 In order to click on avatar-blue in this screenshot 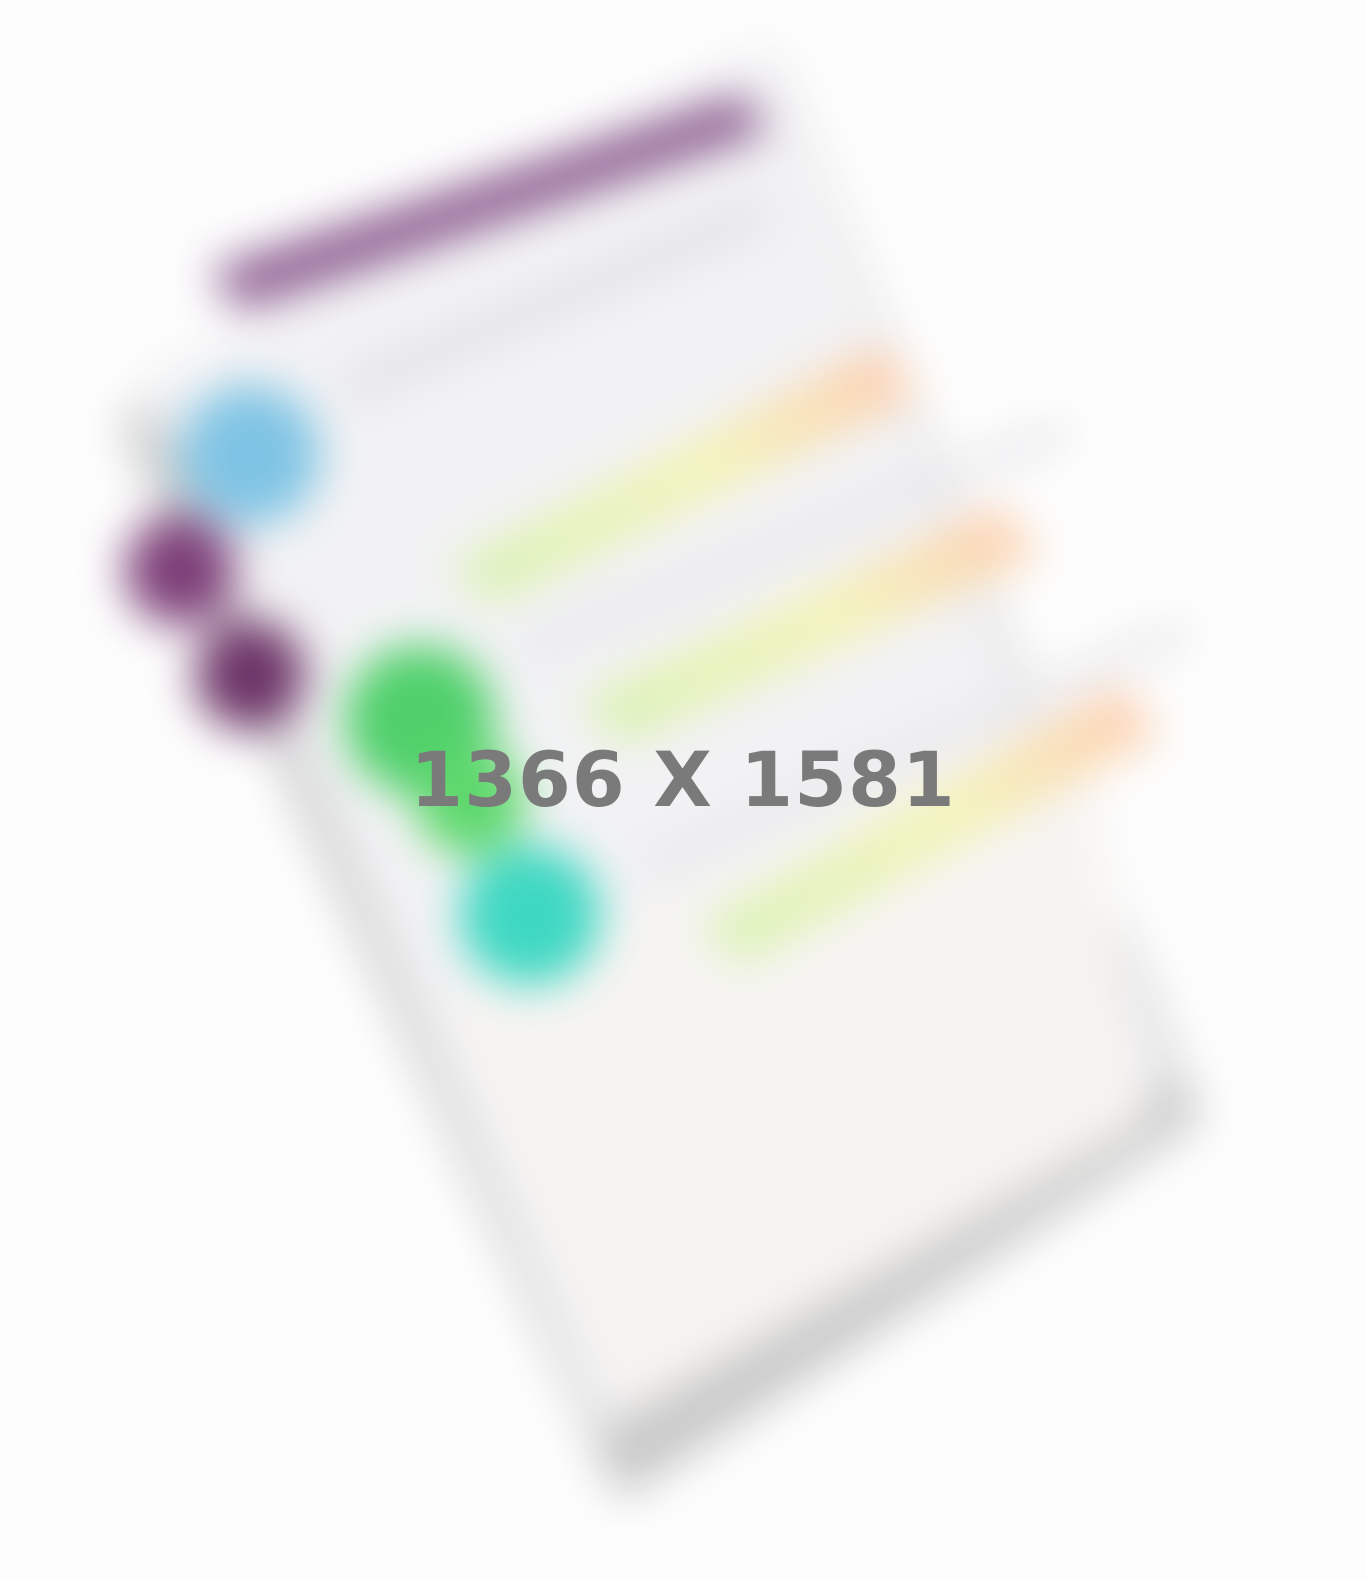, I will do `click(250, 455)`.